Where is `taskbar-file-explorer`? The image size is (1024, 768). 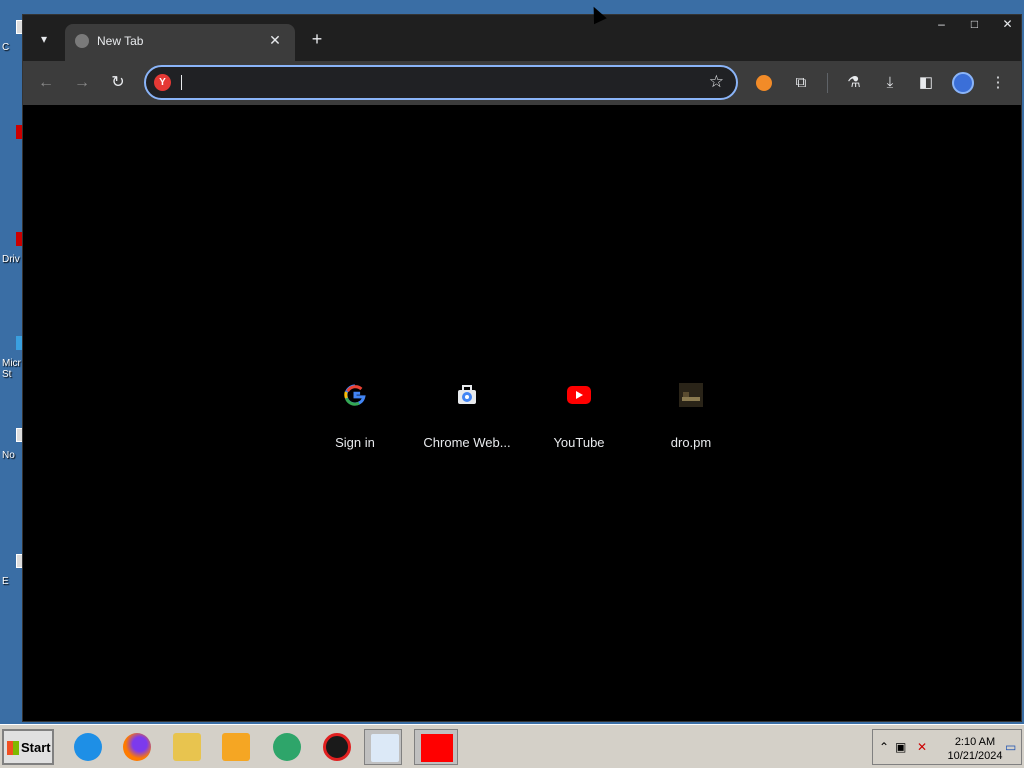
taskbar-file-explorer is located at coordinates (186, 747).